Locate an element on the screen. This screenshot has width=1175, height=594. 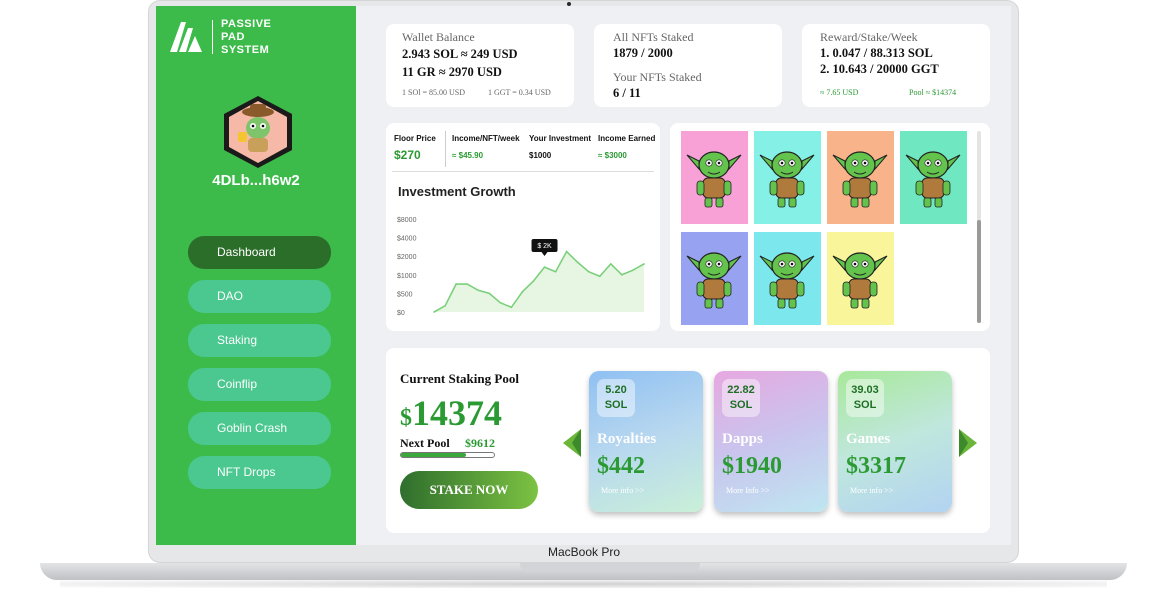
your-nfts-staked-value: 6 / 11 is located at coordinates (627, 93).